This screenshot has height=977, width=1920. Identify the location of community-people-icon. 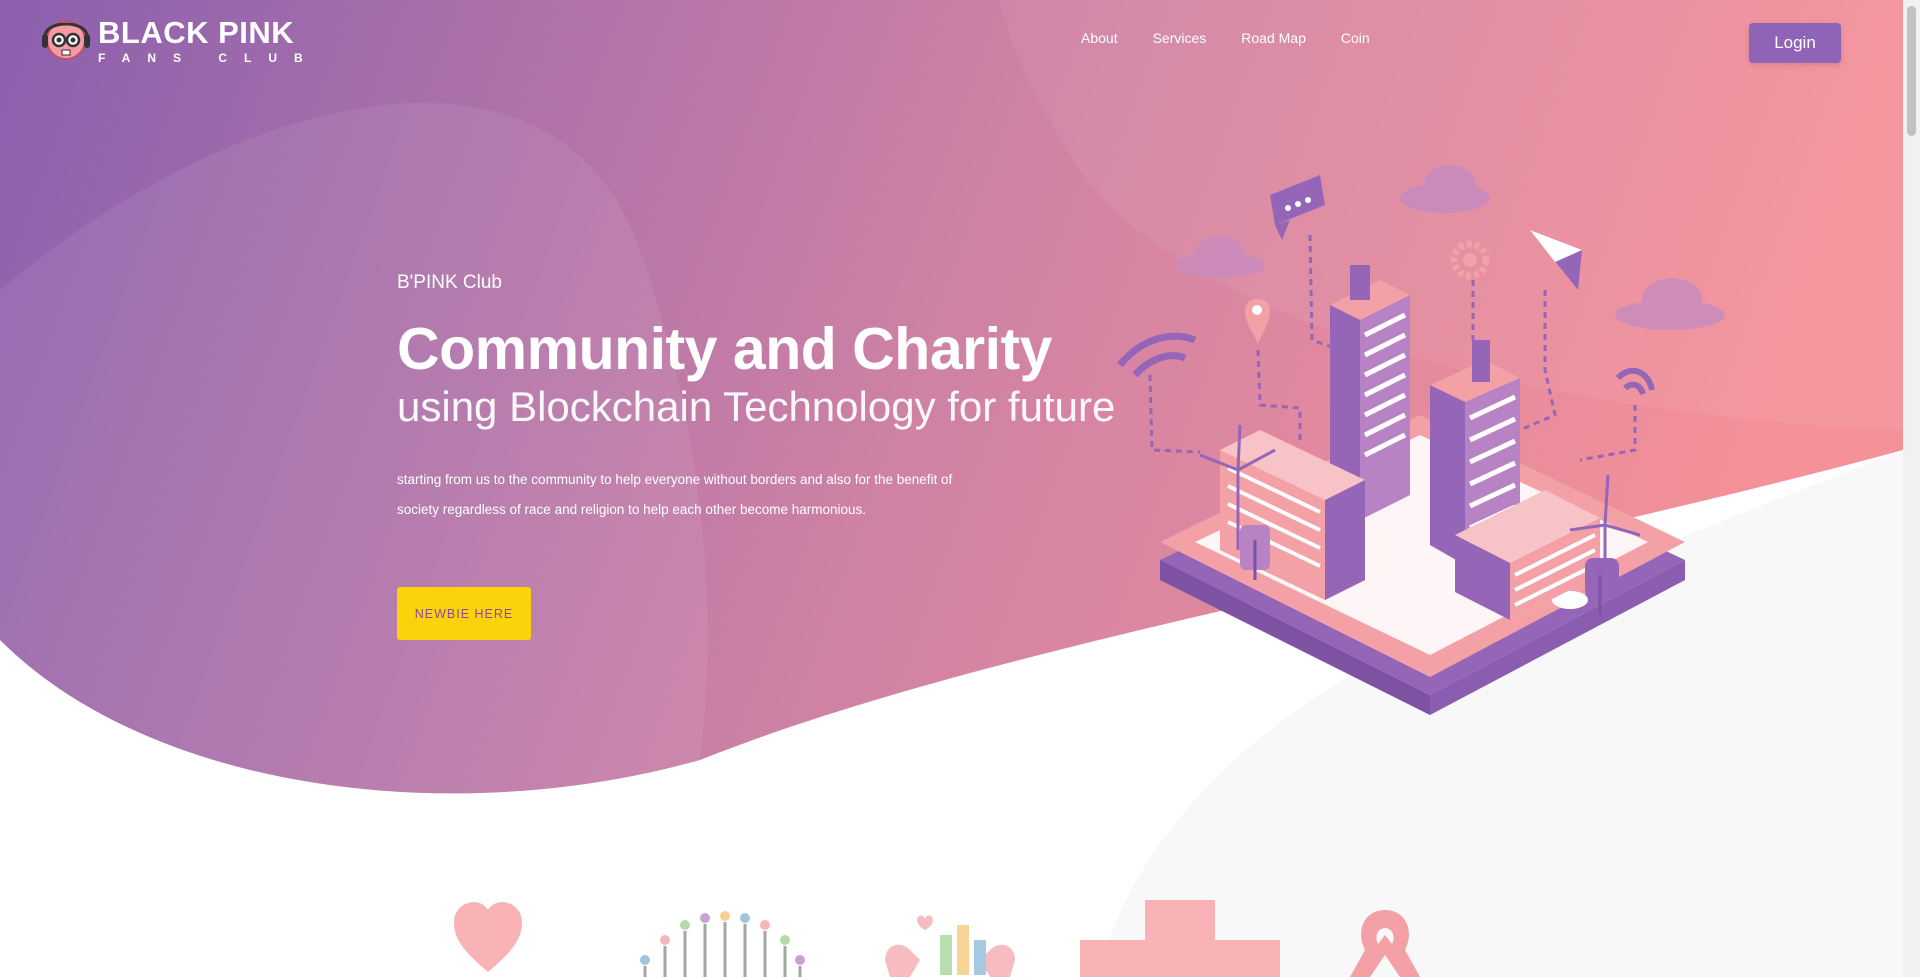
(722, 944).